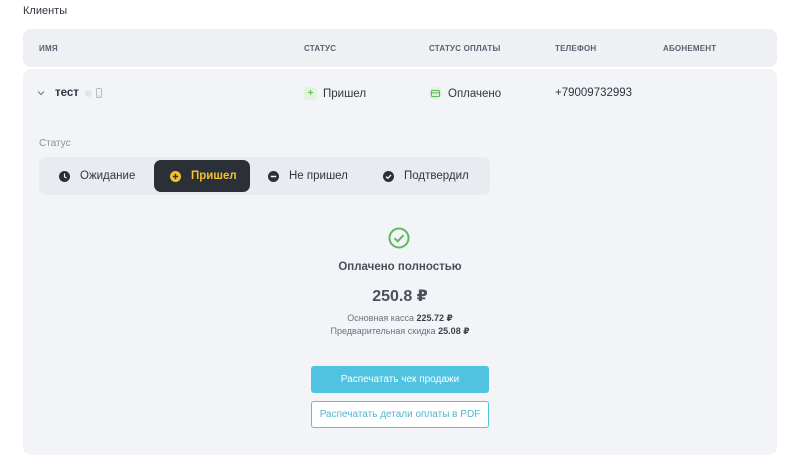  What do you see at coordinates (214, 176) in the screenshot?
I see `status-option-label: Пришел` at bounding box center [214, 176].